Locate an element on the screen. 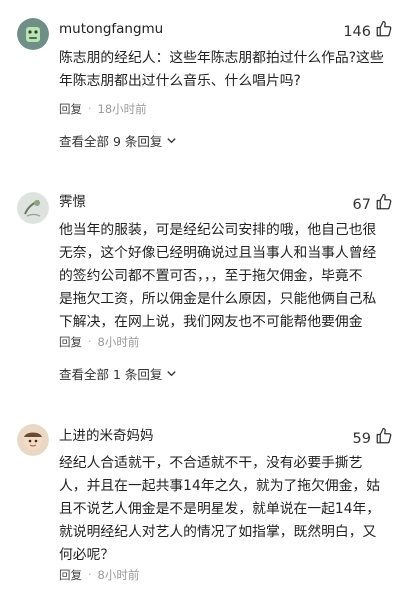 The height and width of the screenshot is (589, 407). view-replies-button: 查看全部 1 条回复 is located at coordinates (118, 375).